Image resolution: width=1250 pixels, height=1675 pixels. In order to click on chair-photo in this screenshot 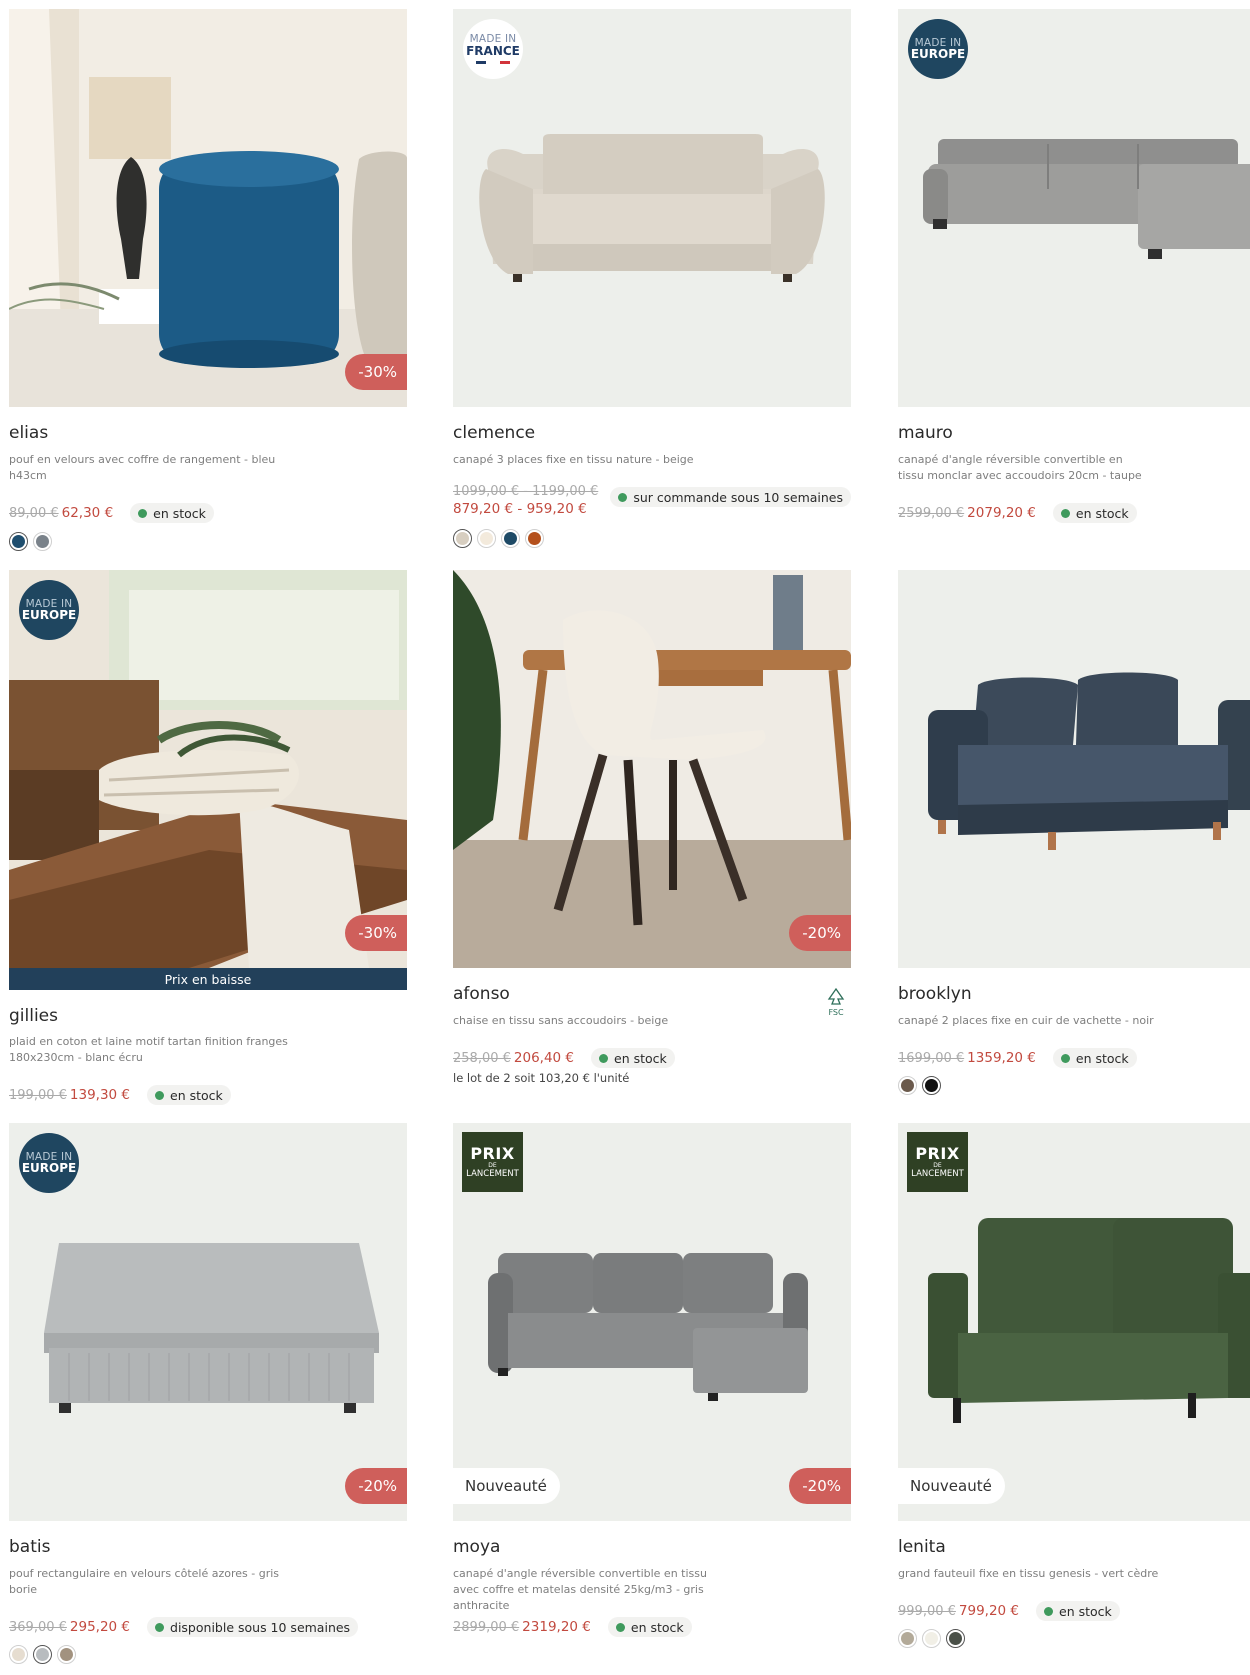, I will do `click(652, 769)`.